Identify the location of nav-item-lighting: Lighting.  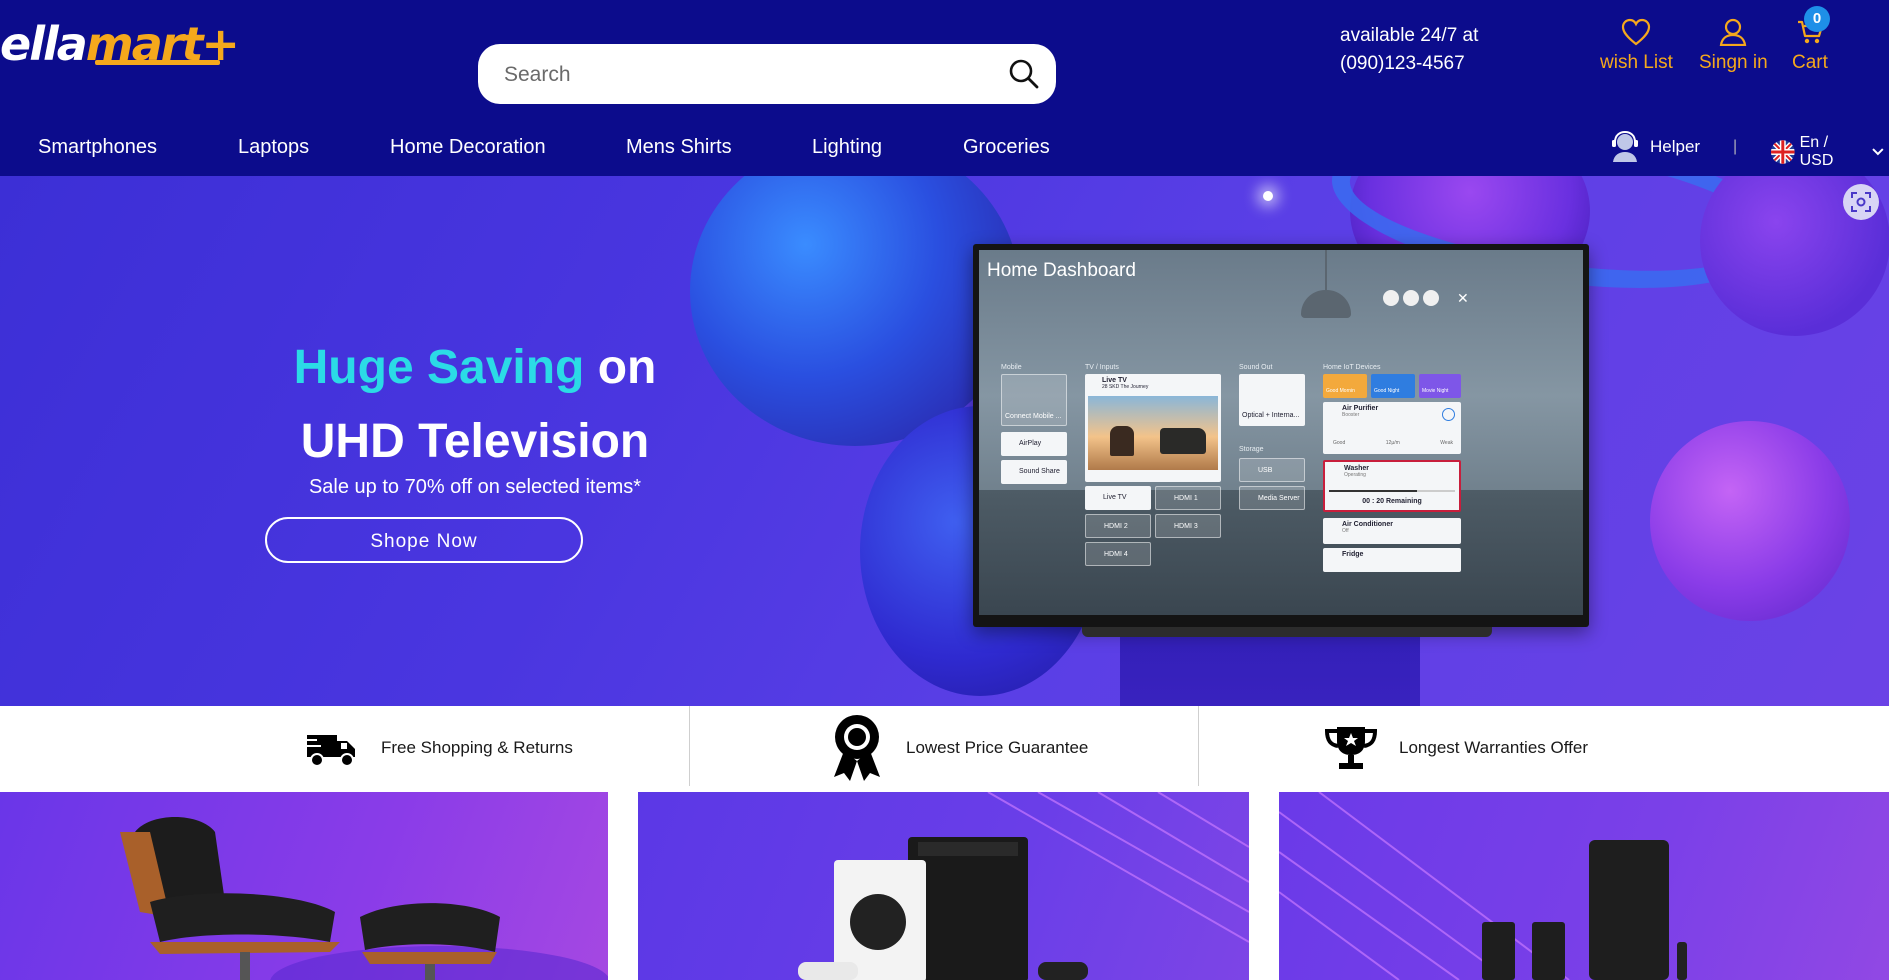
(847, 147).